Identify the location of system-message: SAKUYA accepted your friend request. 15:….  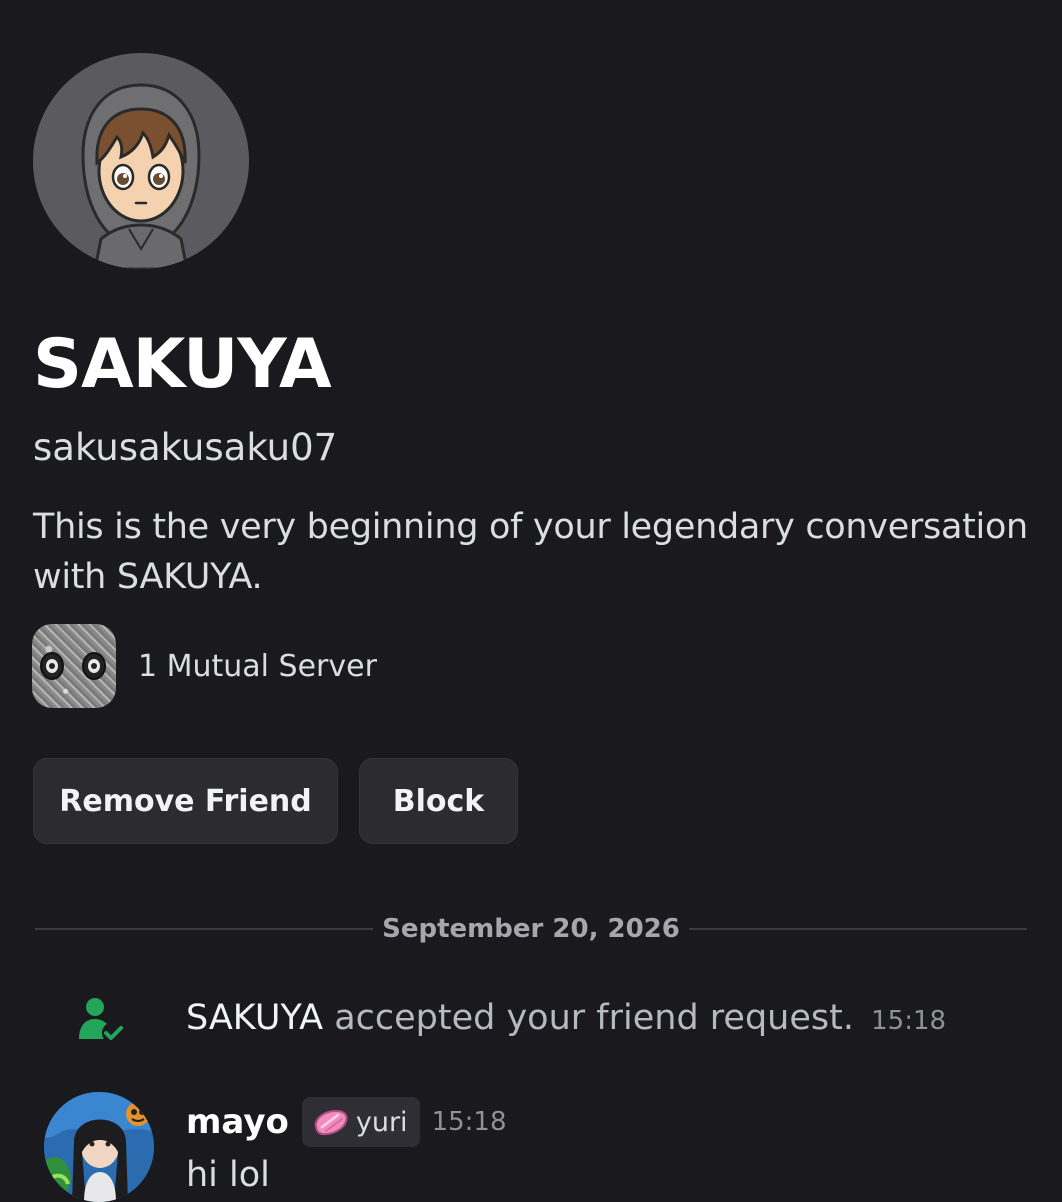
(566, 1019).